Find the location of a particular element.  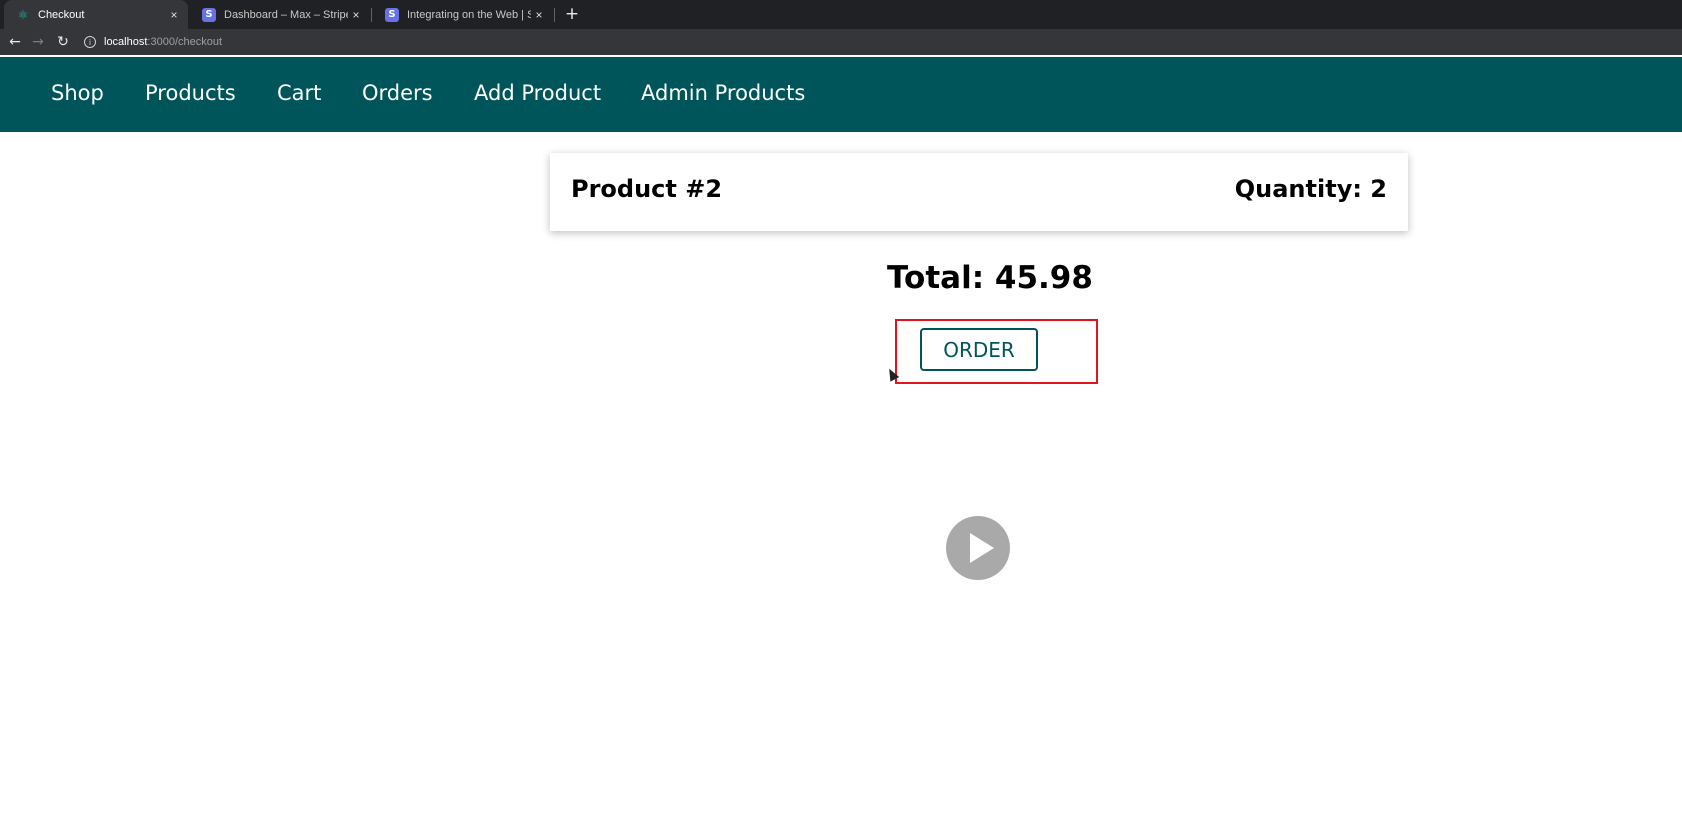

nav-add-product: Add Product is located at coordinates (537, 93).